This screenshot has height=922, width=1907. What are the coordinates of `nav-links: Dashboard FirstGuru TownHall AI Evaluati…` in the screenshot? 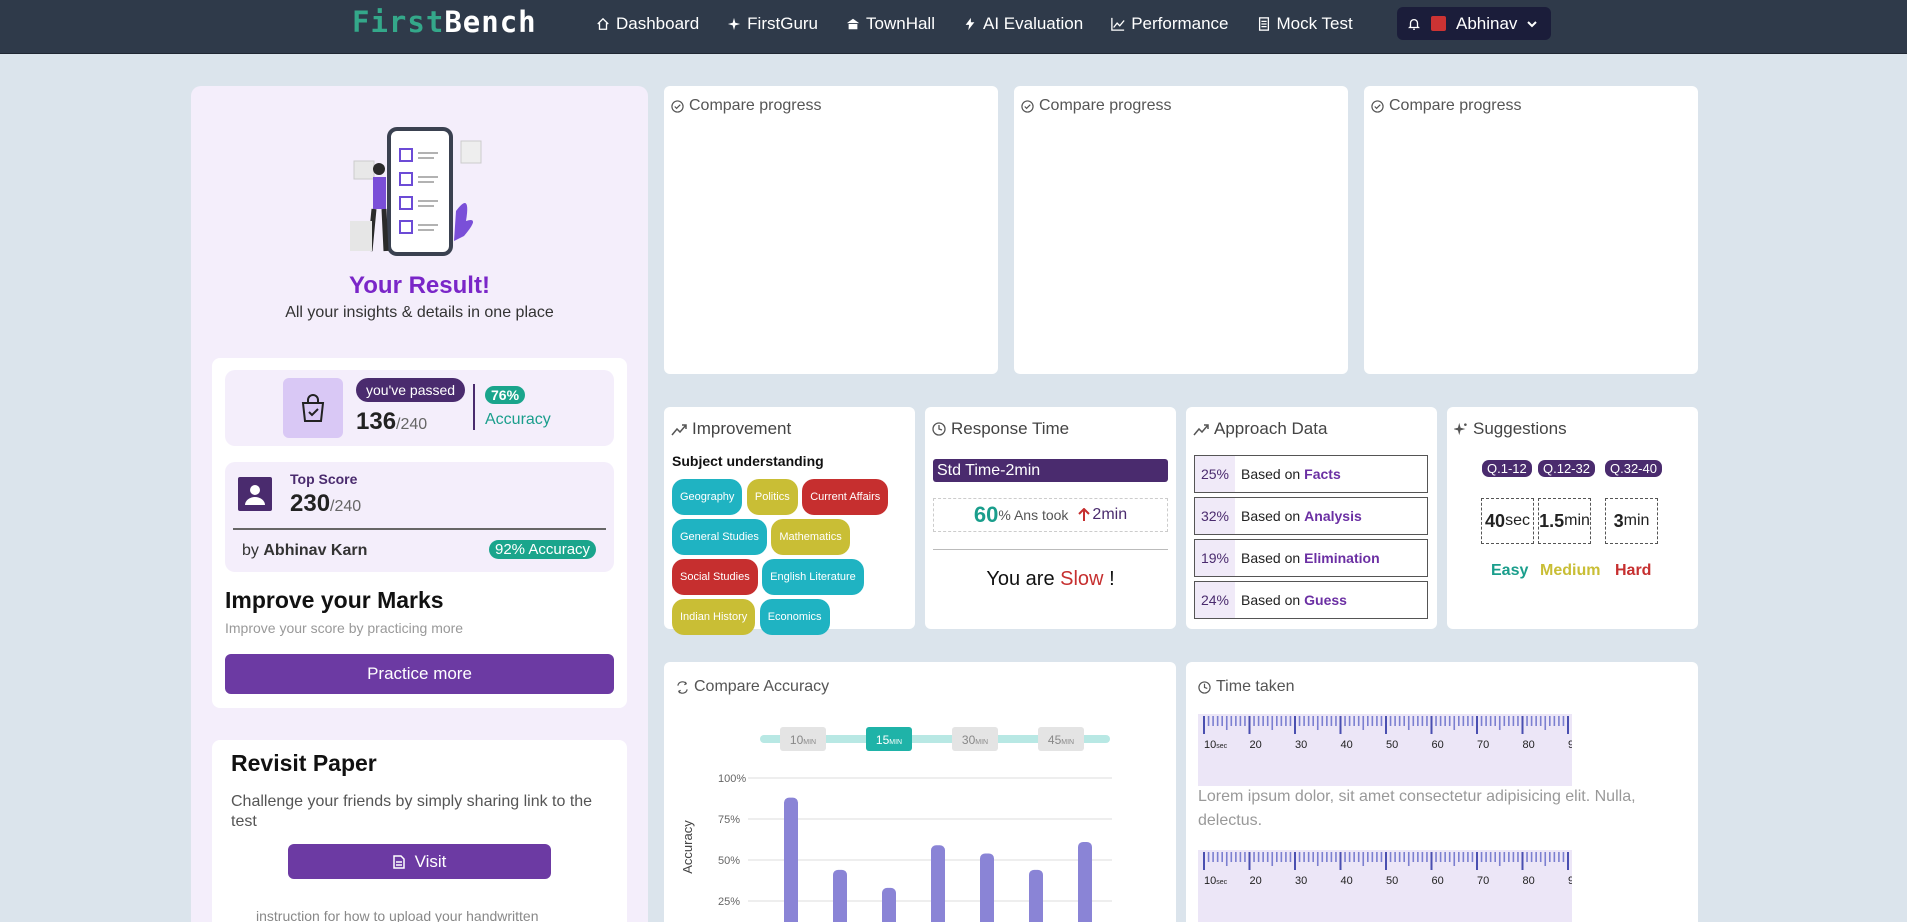 It's located at (974, 24).